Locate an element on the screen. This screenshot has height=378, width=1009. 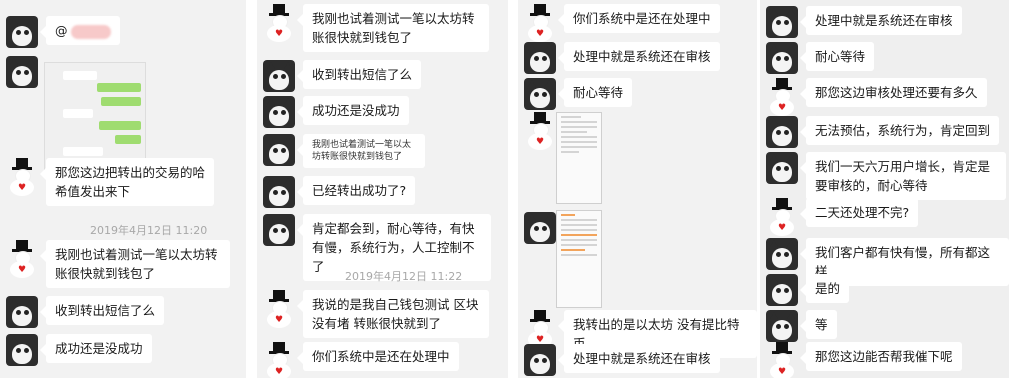
agent-bubble: 处理中就是系统还在审核 is located at coordinates (881, 20).